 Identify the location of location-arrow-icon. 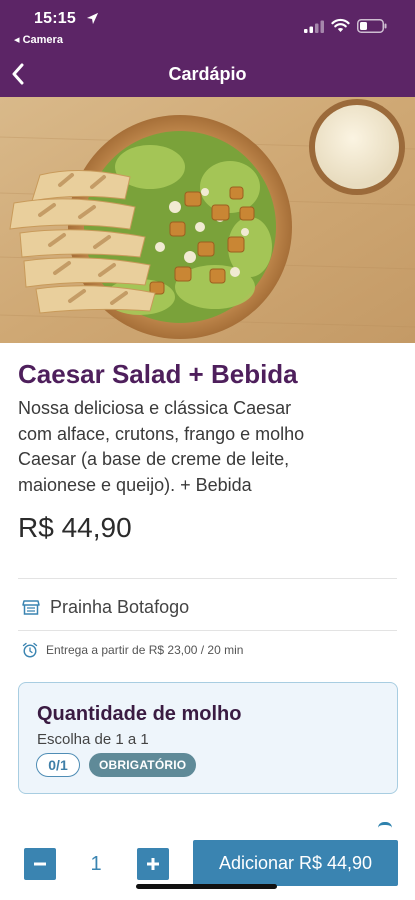
(92, 18).